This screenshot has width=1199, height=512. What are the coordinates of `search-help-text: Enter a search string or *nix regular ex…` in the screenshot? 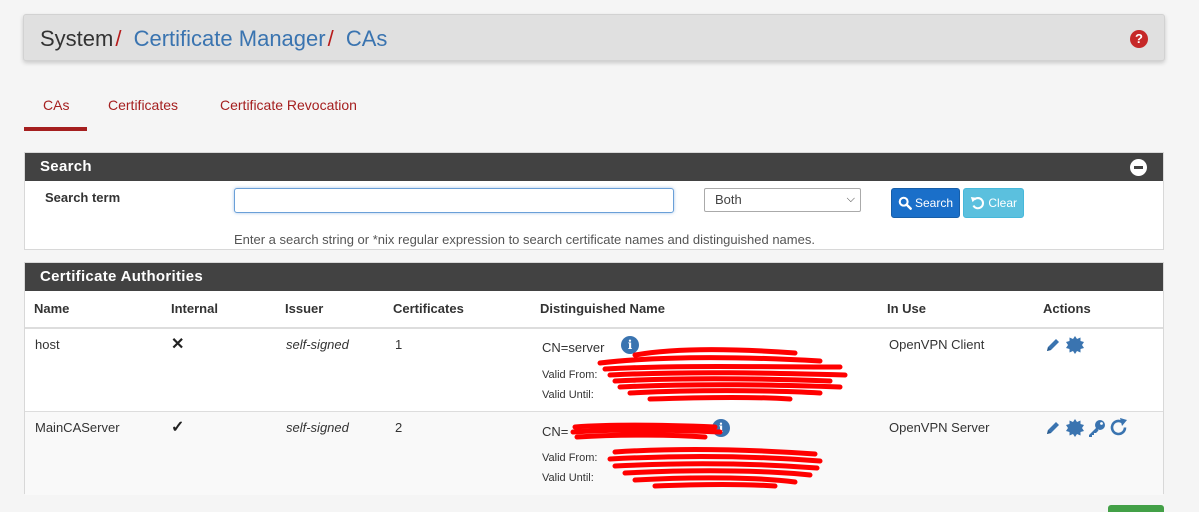 It's located at (524, 239).